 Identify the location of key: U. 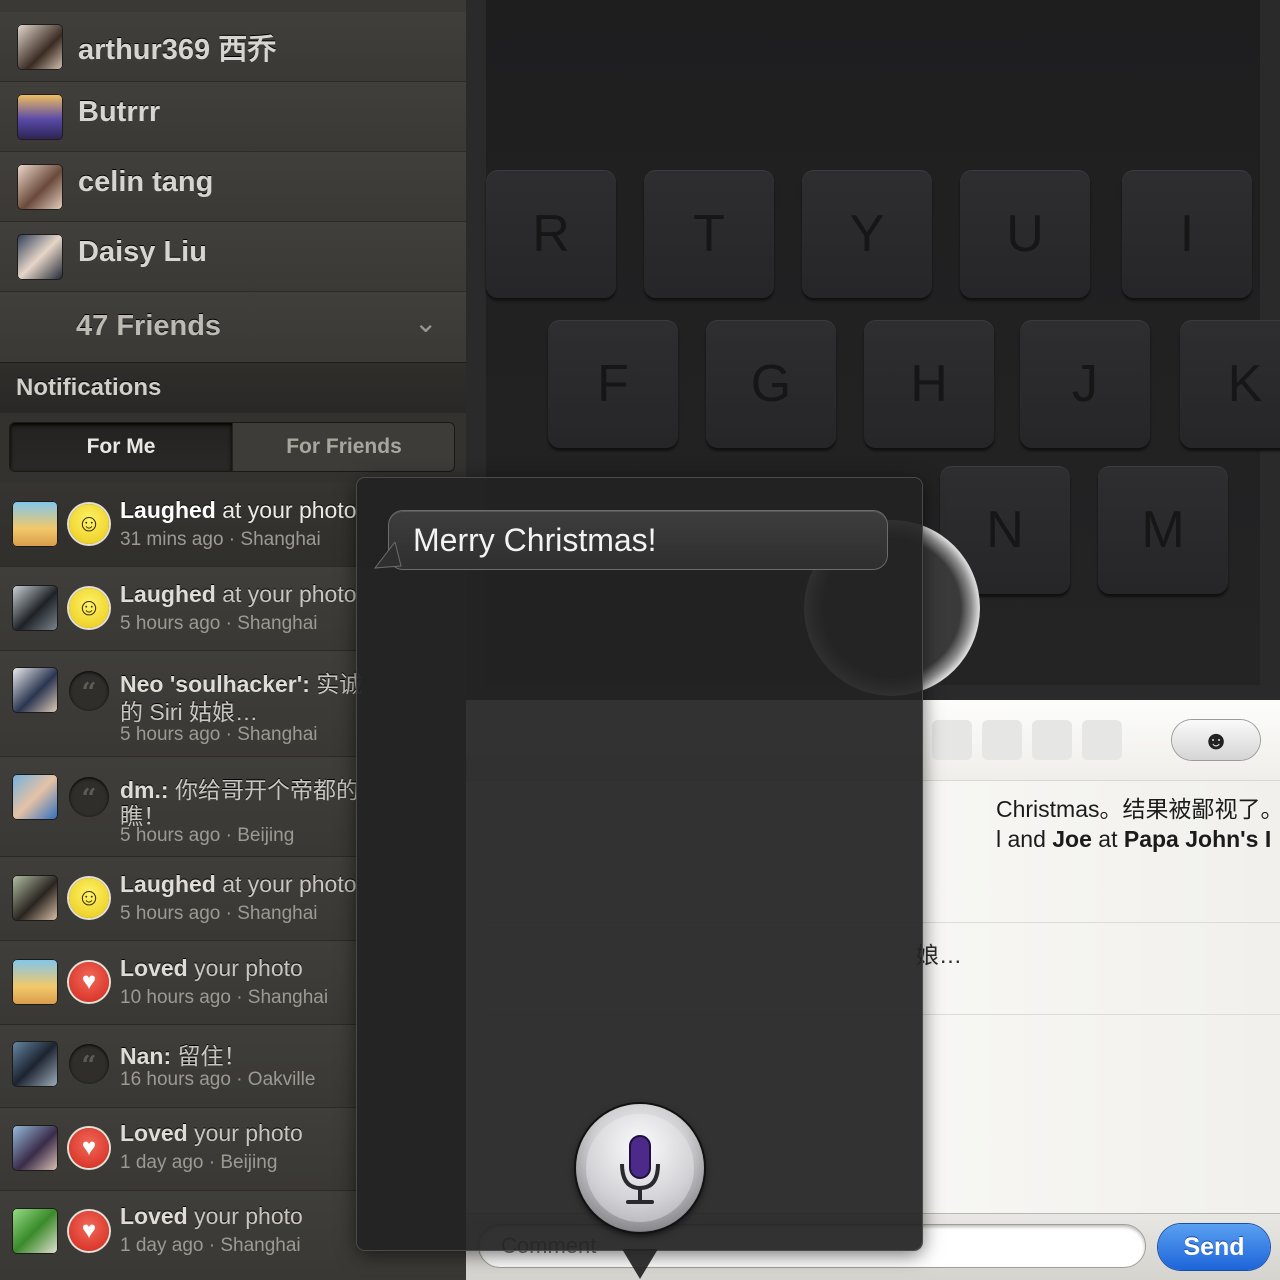
(1025, 234).